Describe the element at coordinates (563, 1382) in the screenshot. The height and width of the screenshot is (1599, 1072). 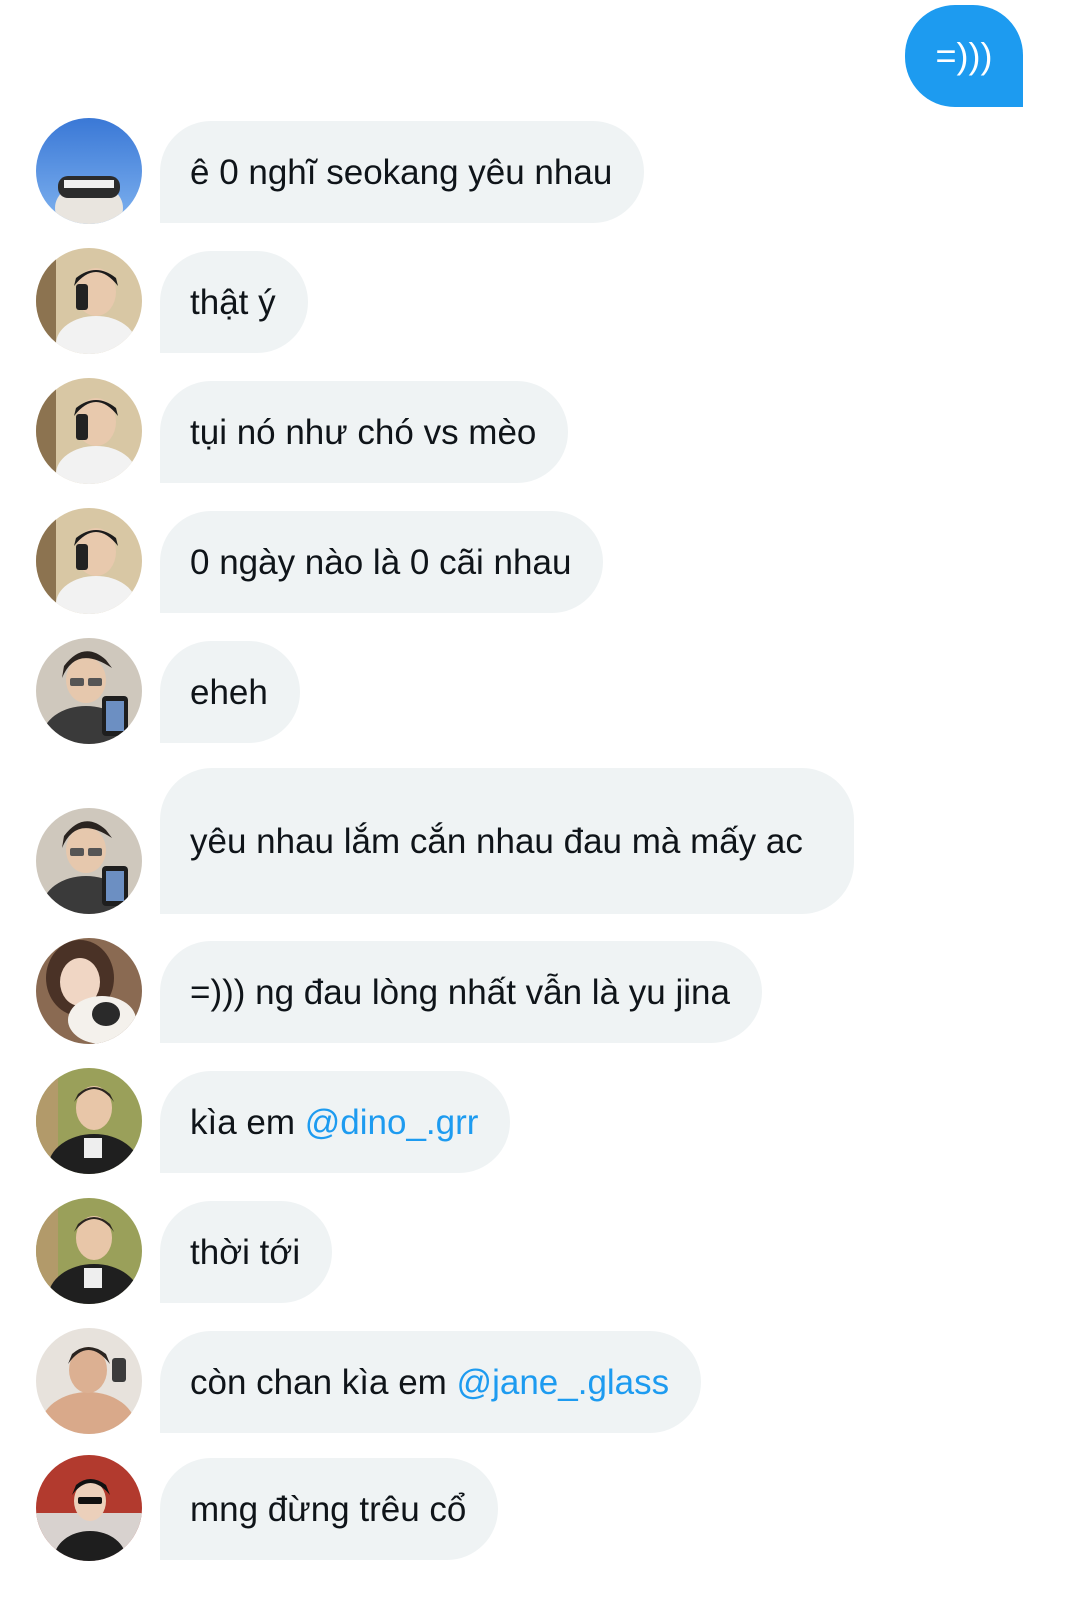
I see `mention-link: @jane_.glass` at that location.